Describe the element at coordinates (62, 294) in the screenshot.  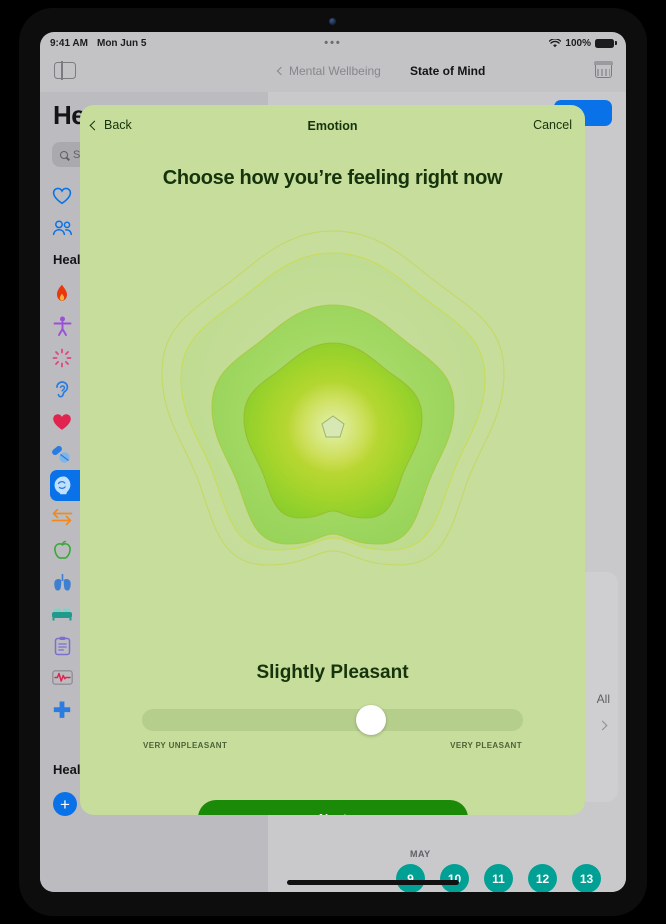
I see `flame-icon` at that location.